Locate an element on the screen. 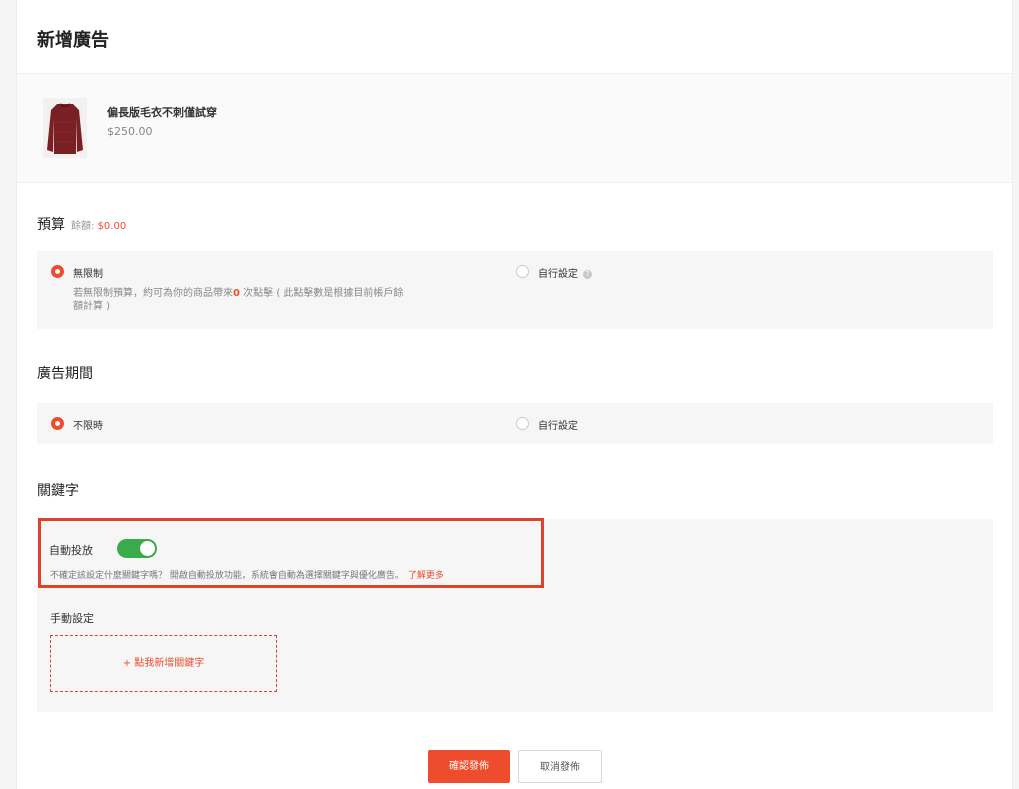 Image resolution: width=1019 pixels, height=789 pixels. add-keyword-button: + 點我新增關鍵字 is located at coordinates (163, 663).